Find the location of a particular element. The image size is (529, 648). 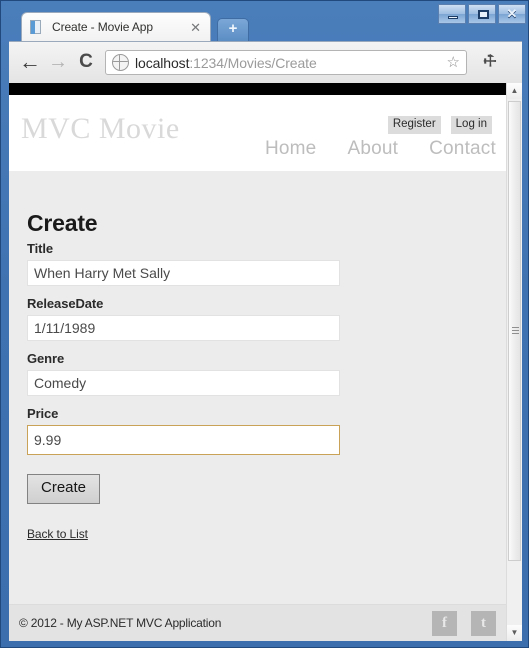

label-releasedate: ReleaseDate is located at coordinates (65, 303).